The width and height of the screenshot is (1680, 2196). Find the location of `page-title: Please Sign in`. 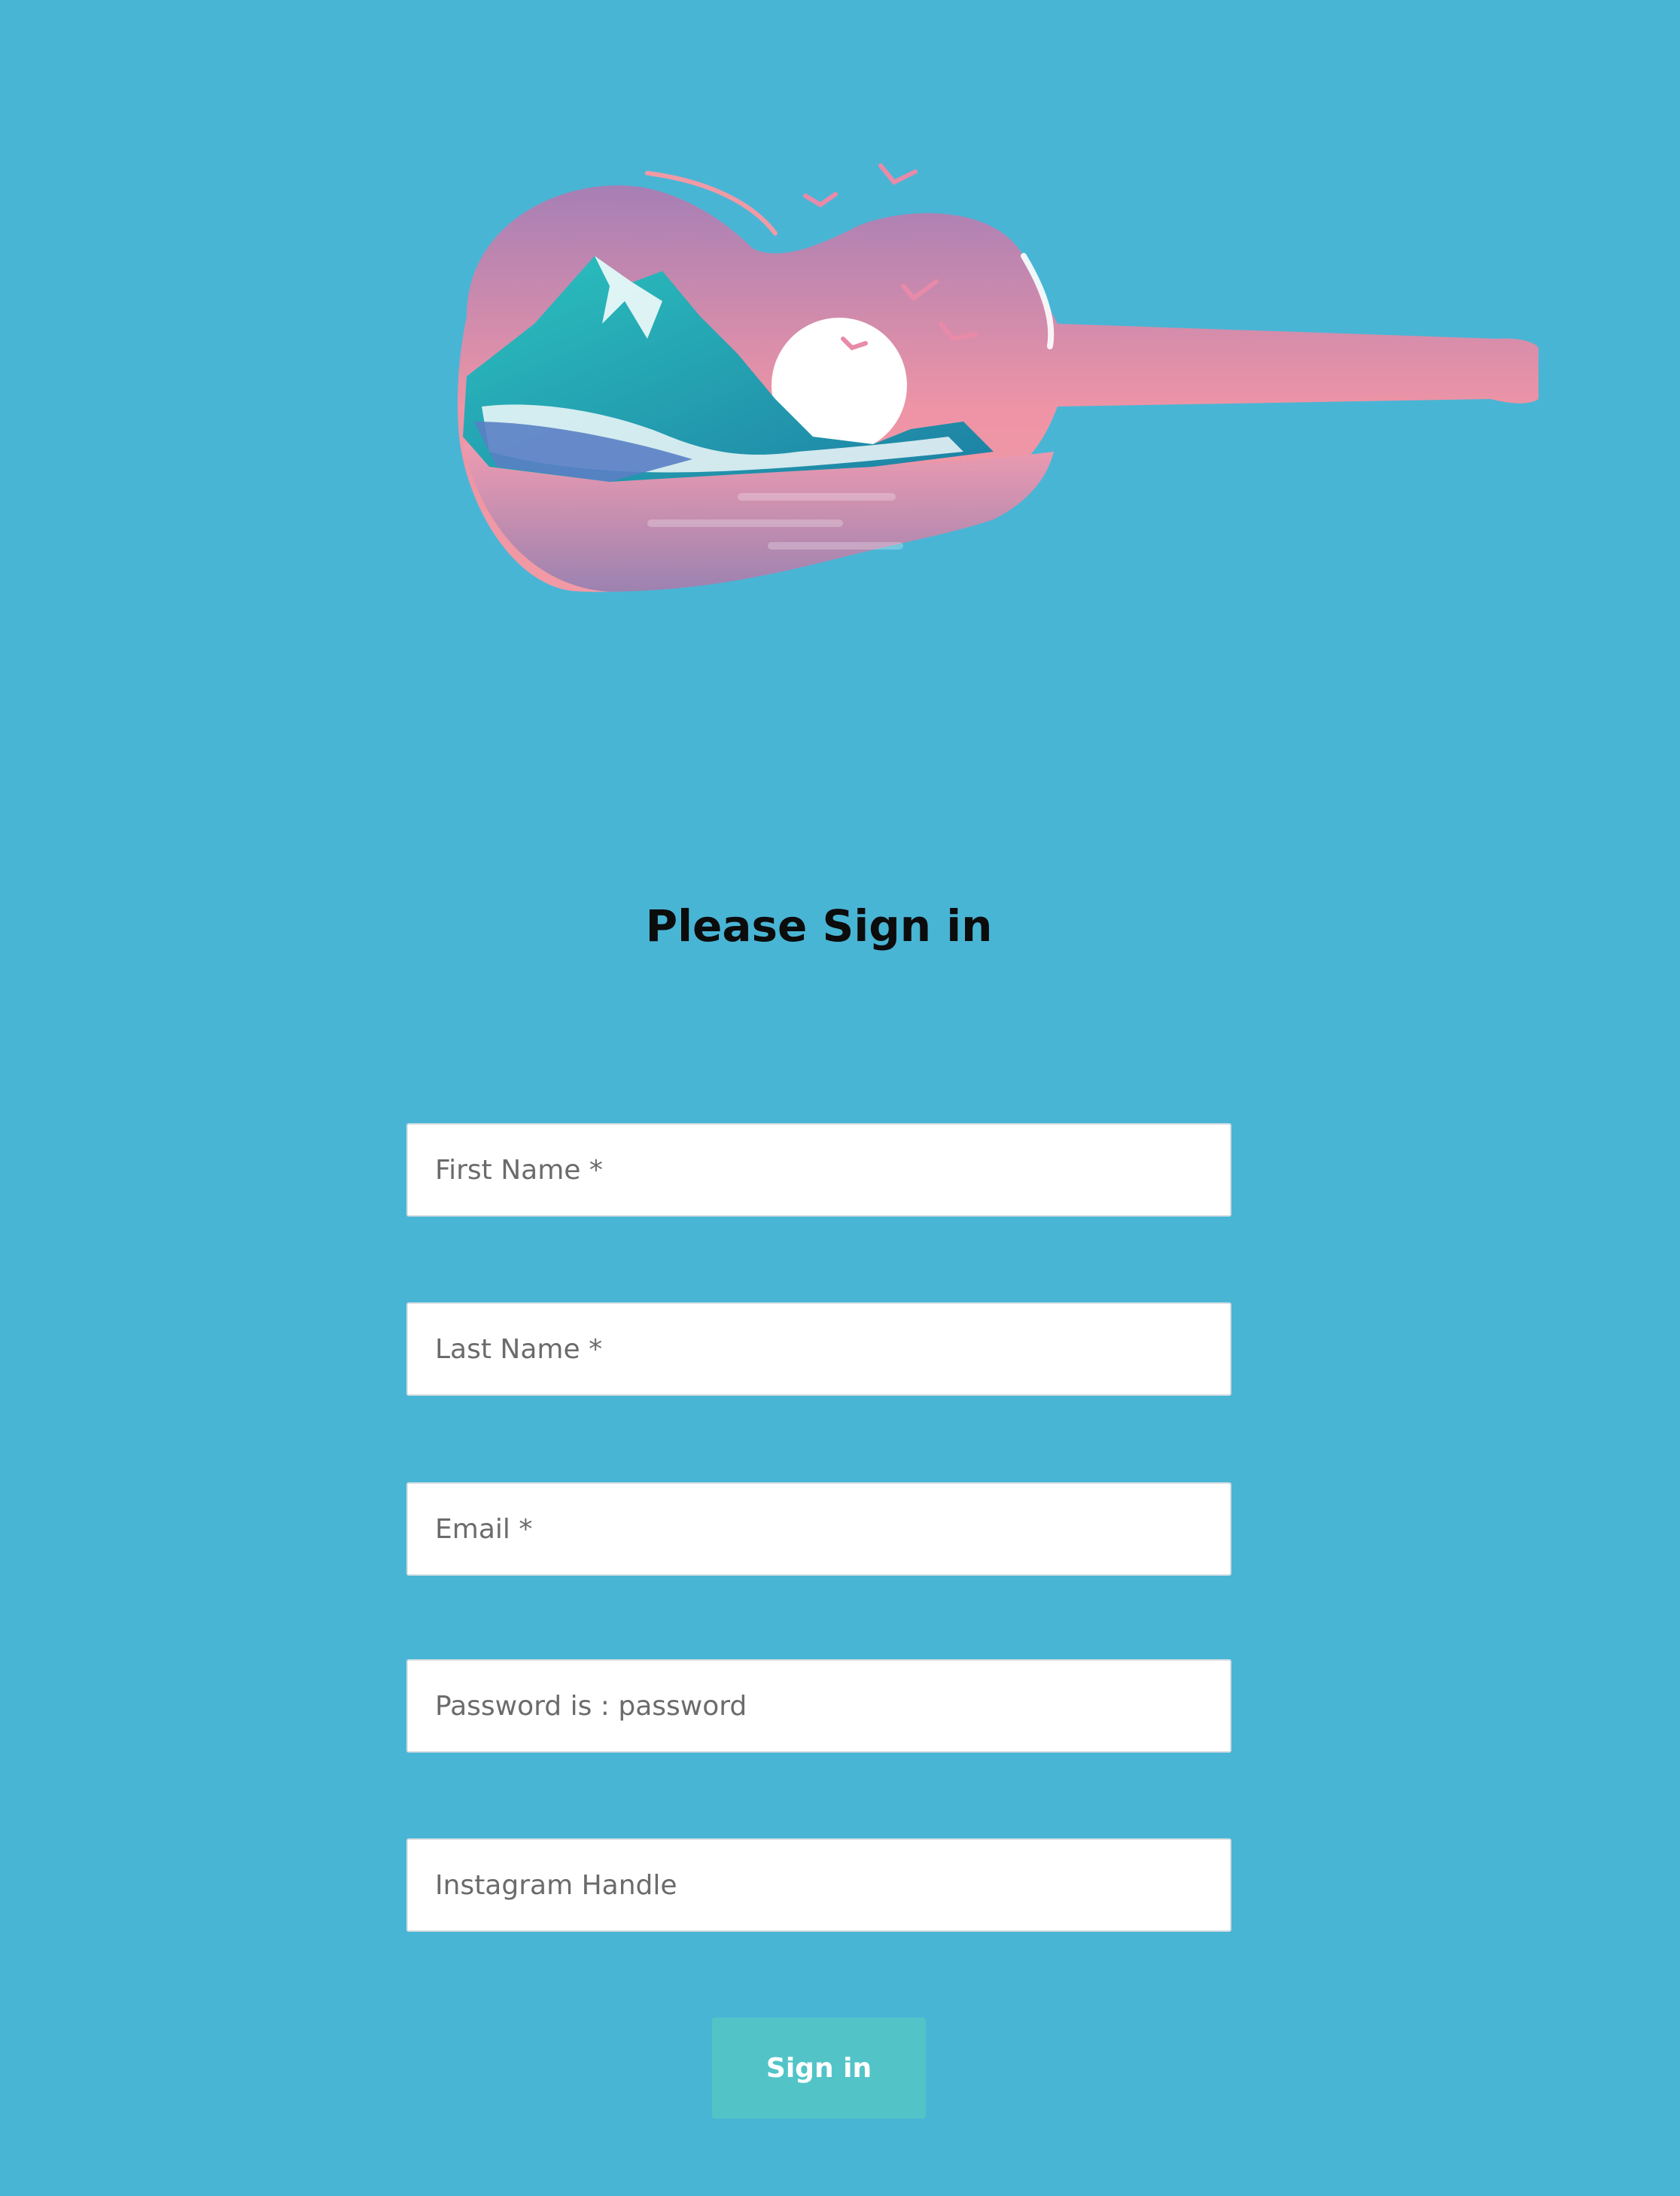

page-title: Please Sign in is located at coordinates (819, 926).